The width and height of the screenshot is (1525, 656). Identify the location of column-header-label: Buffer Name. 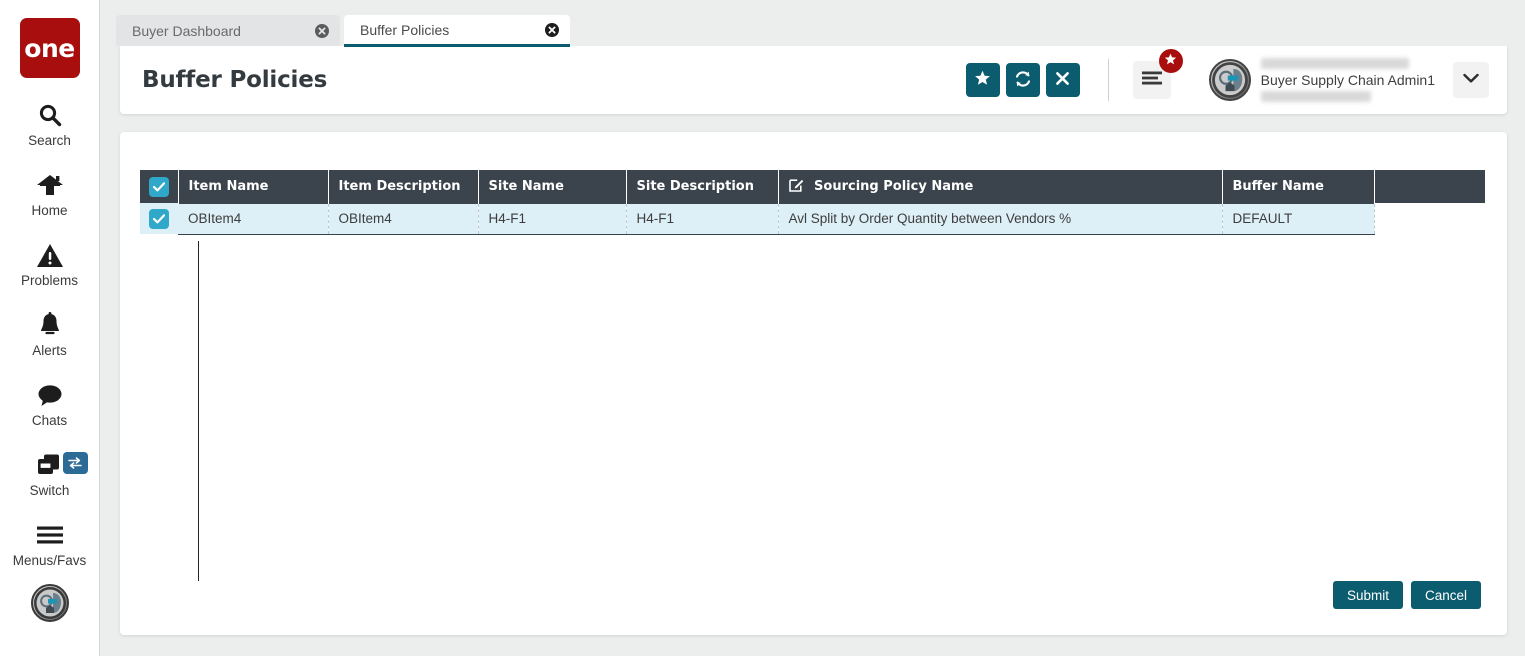
(1278, 186).